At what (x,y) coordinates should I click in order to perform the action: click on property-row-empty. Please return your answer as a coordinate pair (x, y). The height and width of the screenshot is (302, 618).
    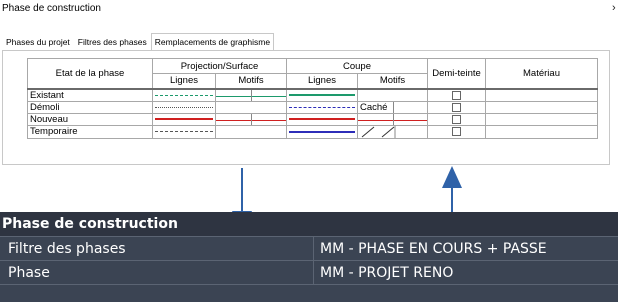
    Looking at the image, I should click on (309, 293).